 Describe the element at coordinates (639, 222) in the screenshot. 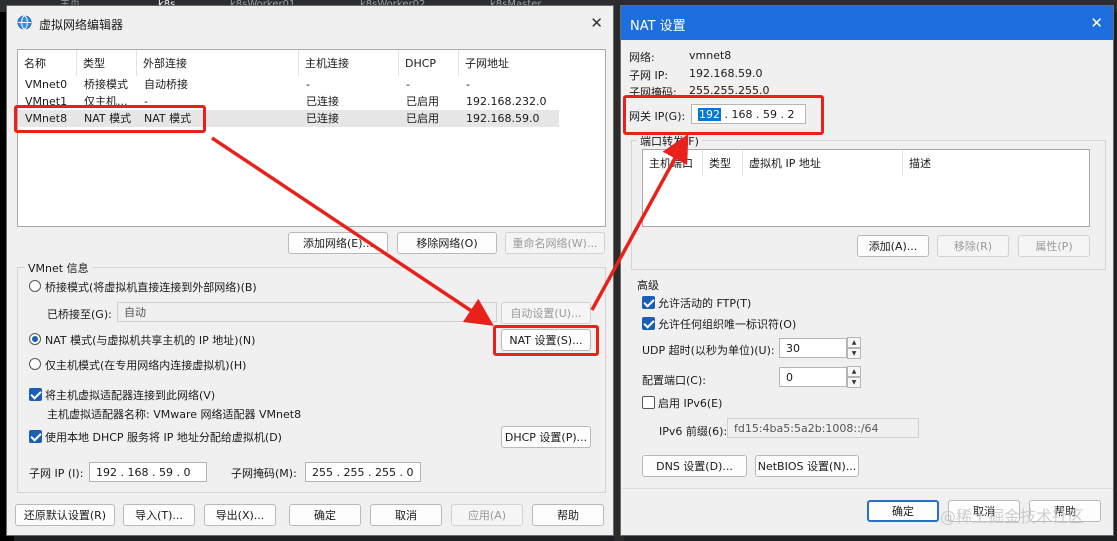

I see `arrow-to-gateway` at that location.